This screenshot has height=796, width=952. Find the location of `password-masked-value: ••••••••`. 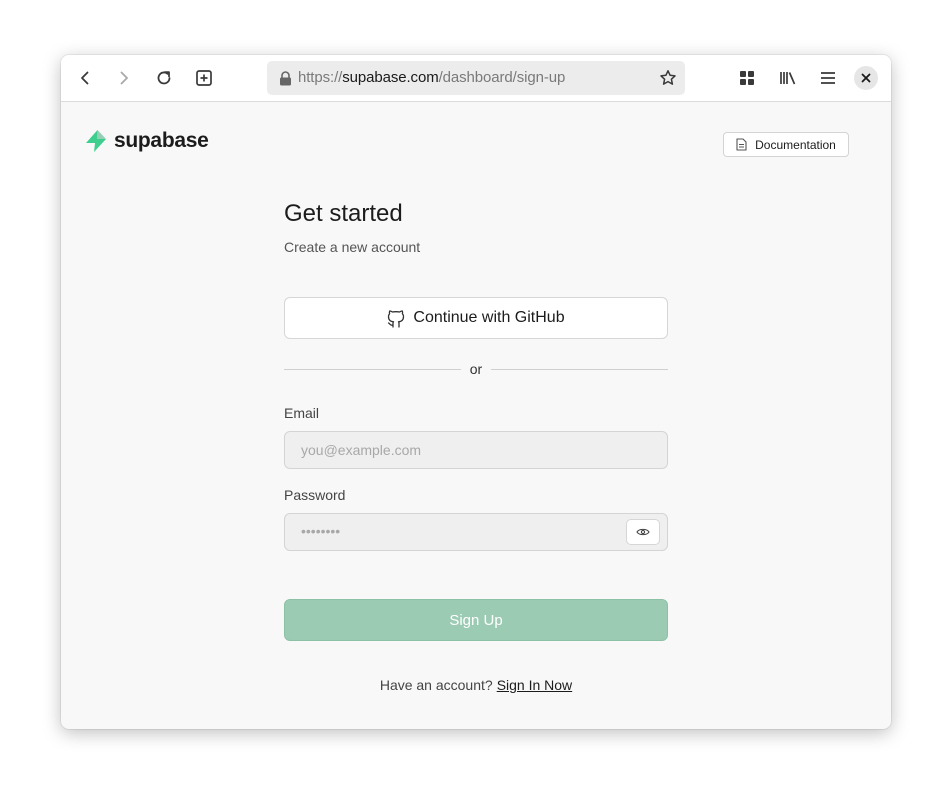

password-masked-value: •••••••• is located at coordinates (321, 531).